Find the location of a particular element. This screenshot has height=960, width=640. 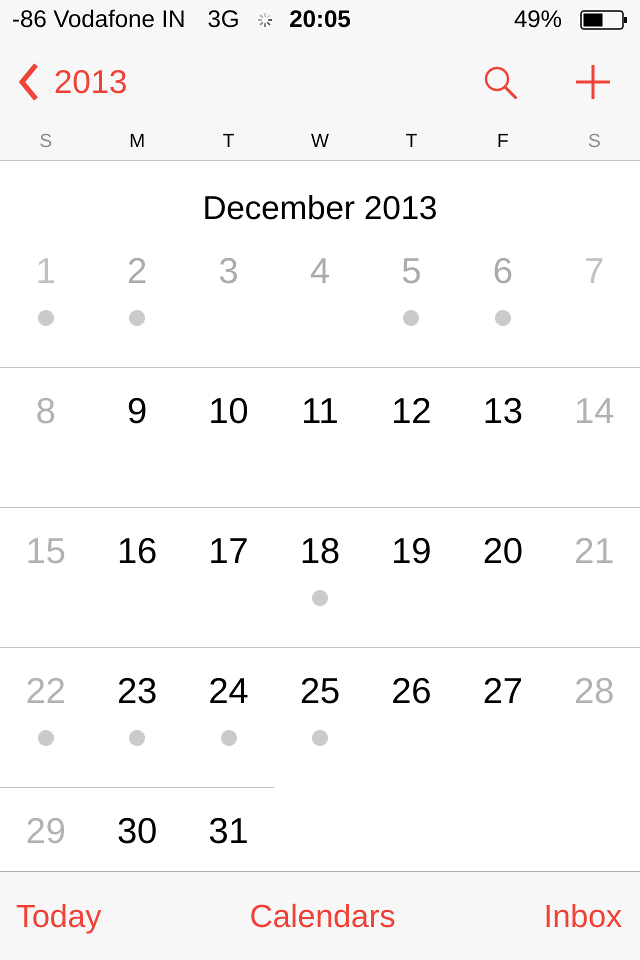

day-number: 22 is located at coordinates (46, 691).